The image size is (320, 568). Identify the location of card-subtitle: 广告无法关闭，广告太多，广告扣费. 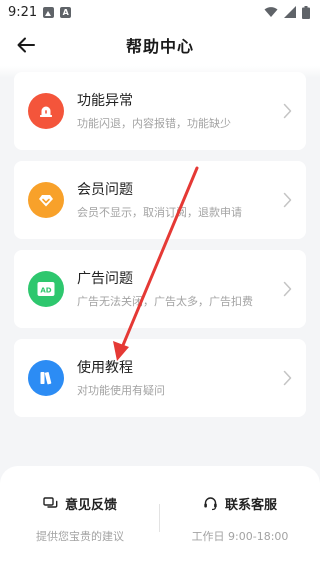
(165, 301).